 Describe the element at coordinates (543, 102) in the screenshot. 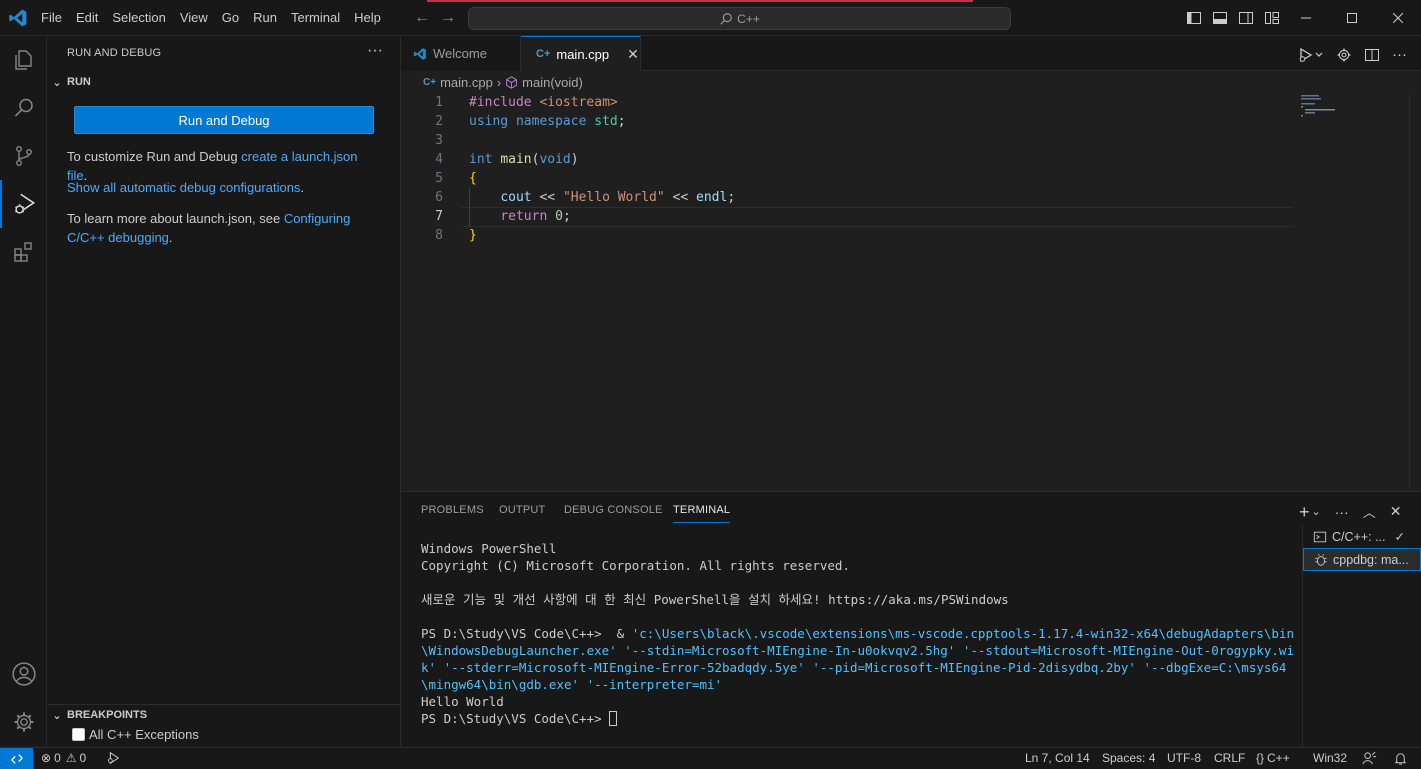

I see `code-line: #include <iostream>` at that location.